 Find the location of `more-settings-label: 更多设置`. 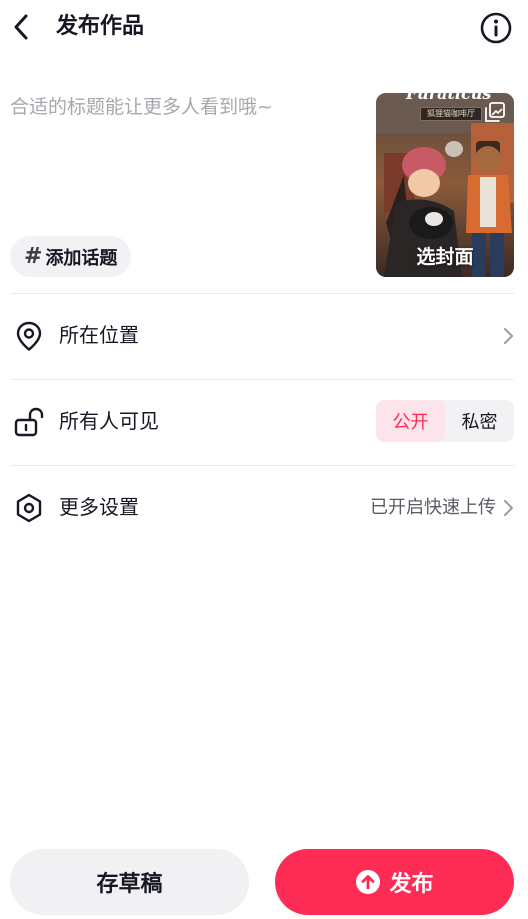

more-settings-label: 更多设置 is located at coordinates (99, 507).